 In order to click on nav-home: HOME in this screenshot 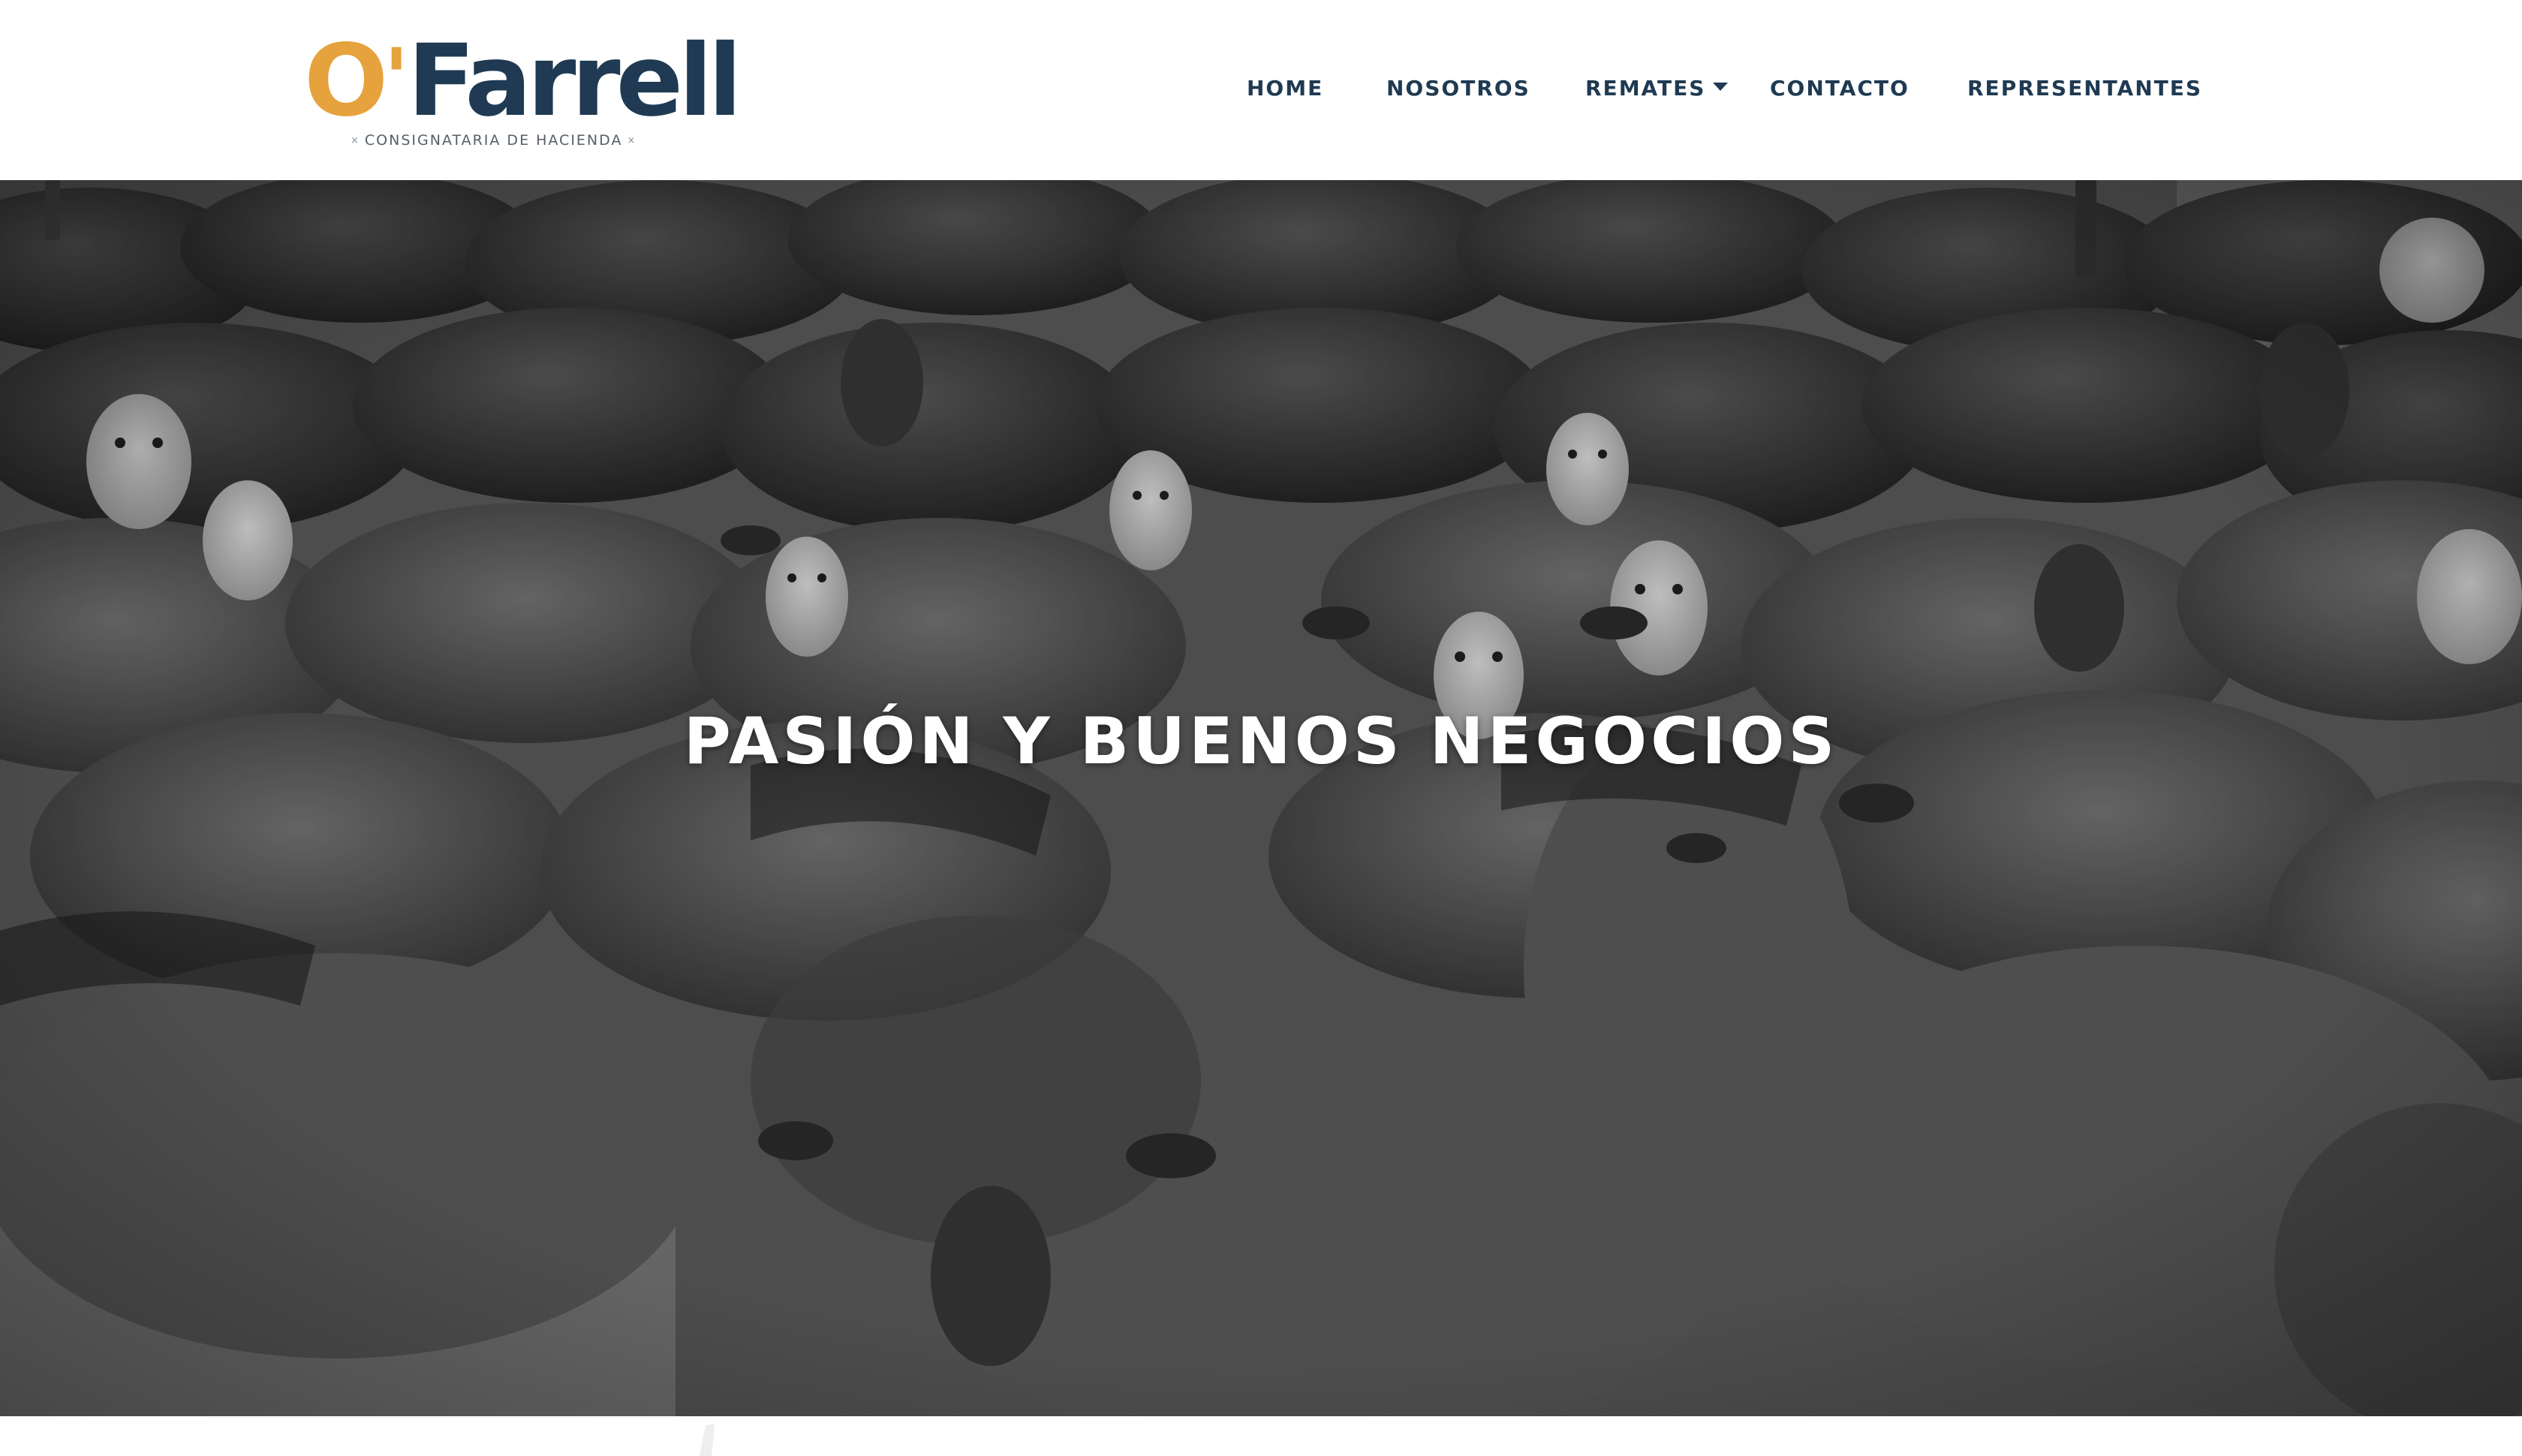, I will do `click(1285, 88)`.